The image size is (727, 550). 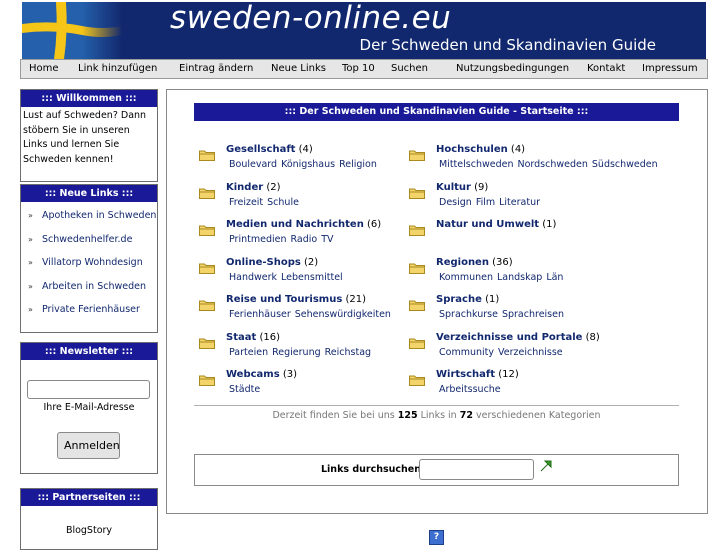 What do you see at coordinates (263, 262) in the screenshot?
I see `category-link: Online-Shops` at bounding box center [263, 262].